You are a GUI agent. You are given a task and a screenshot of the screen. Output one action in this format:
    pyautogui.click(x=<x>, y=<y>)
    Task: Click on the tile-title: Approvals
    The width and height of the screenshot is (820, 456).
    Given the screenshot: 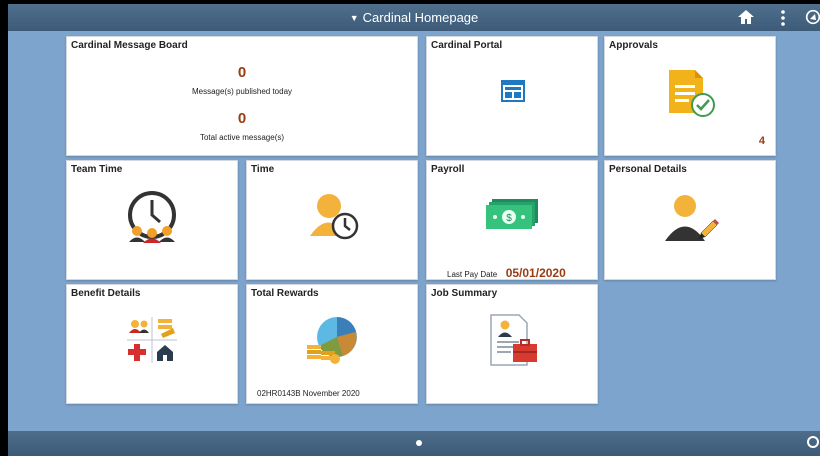 What is the action you would take?
    pyautogui.click(x=633, y=45)
    